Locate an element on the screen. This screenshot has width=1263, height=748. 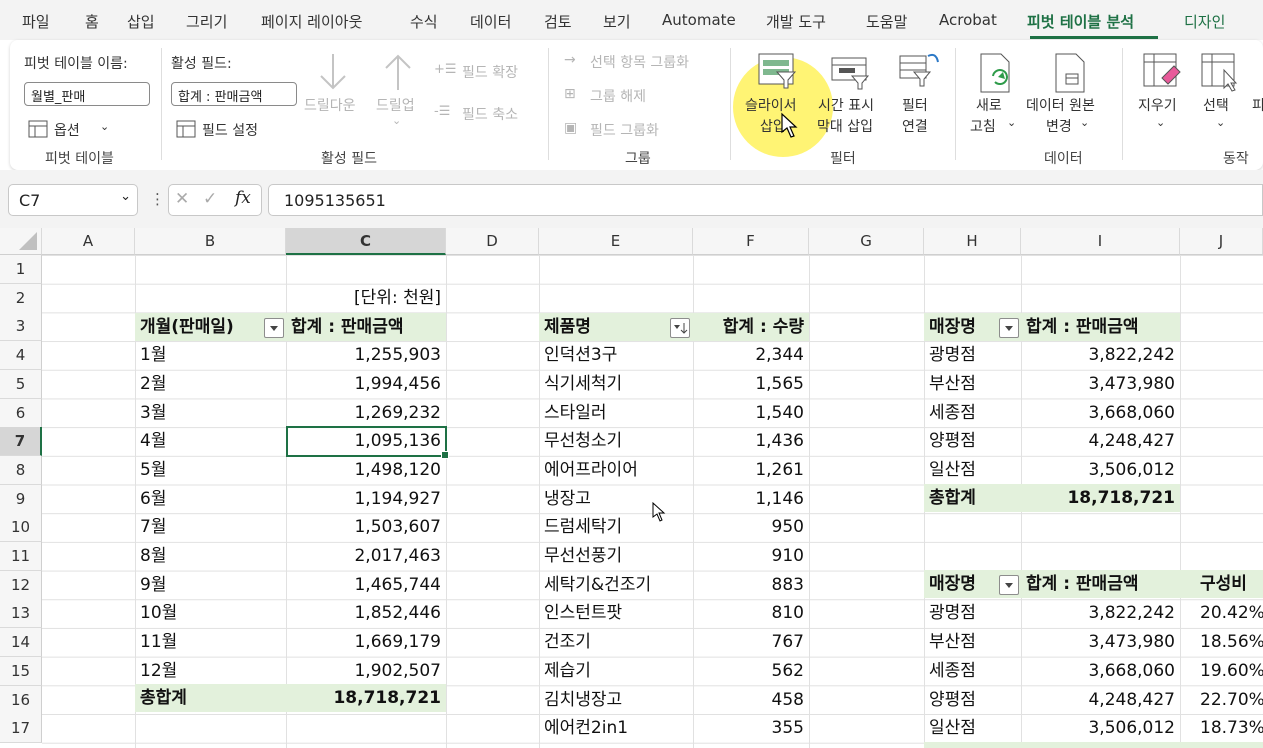
t1-amount-cell: 1,194,927 is located at coordinates (397, 499).